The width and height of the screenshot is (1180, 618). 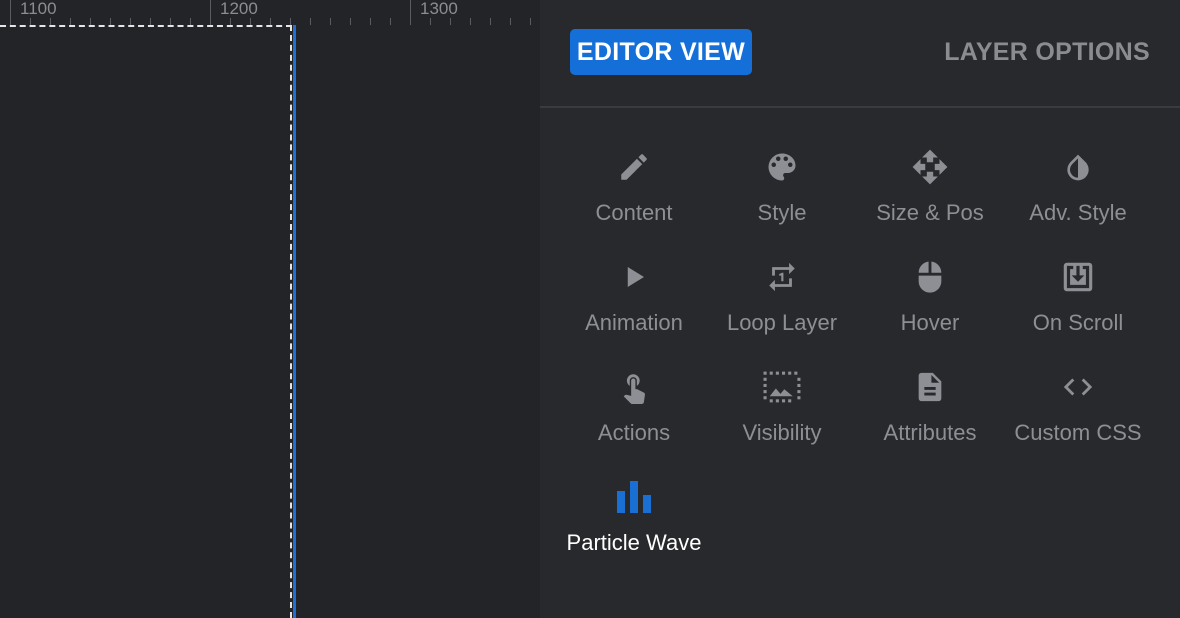 I want to click on move-icon, so click(x=930, y=167).